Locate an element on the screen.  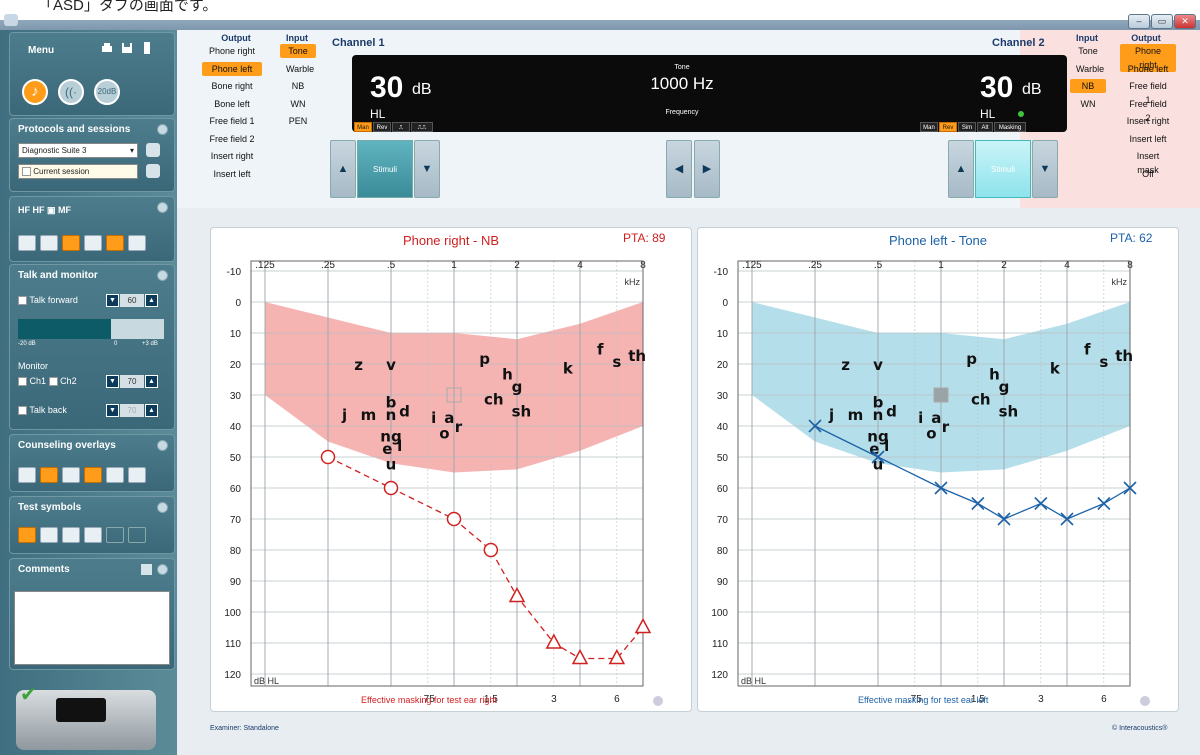
ch2-up-button: ▲ is located at coordinates (961, 169).